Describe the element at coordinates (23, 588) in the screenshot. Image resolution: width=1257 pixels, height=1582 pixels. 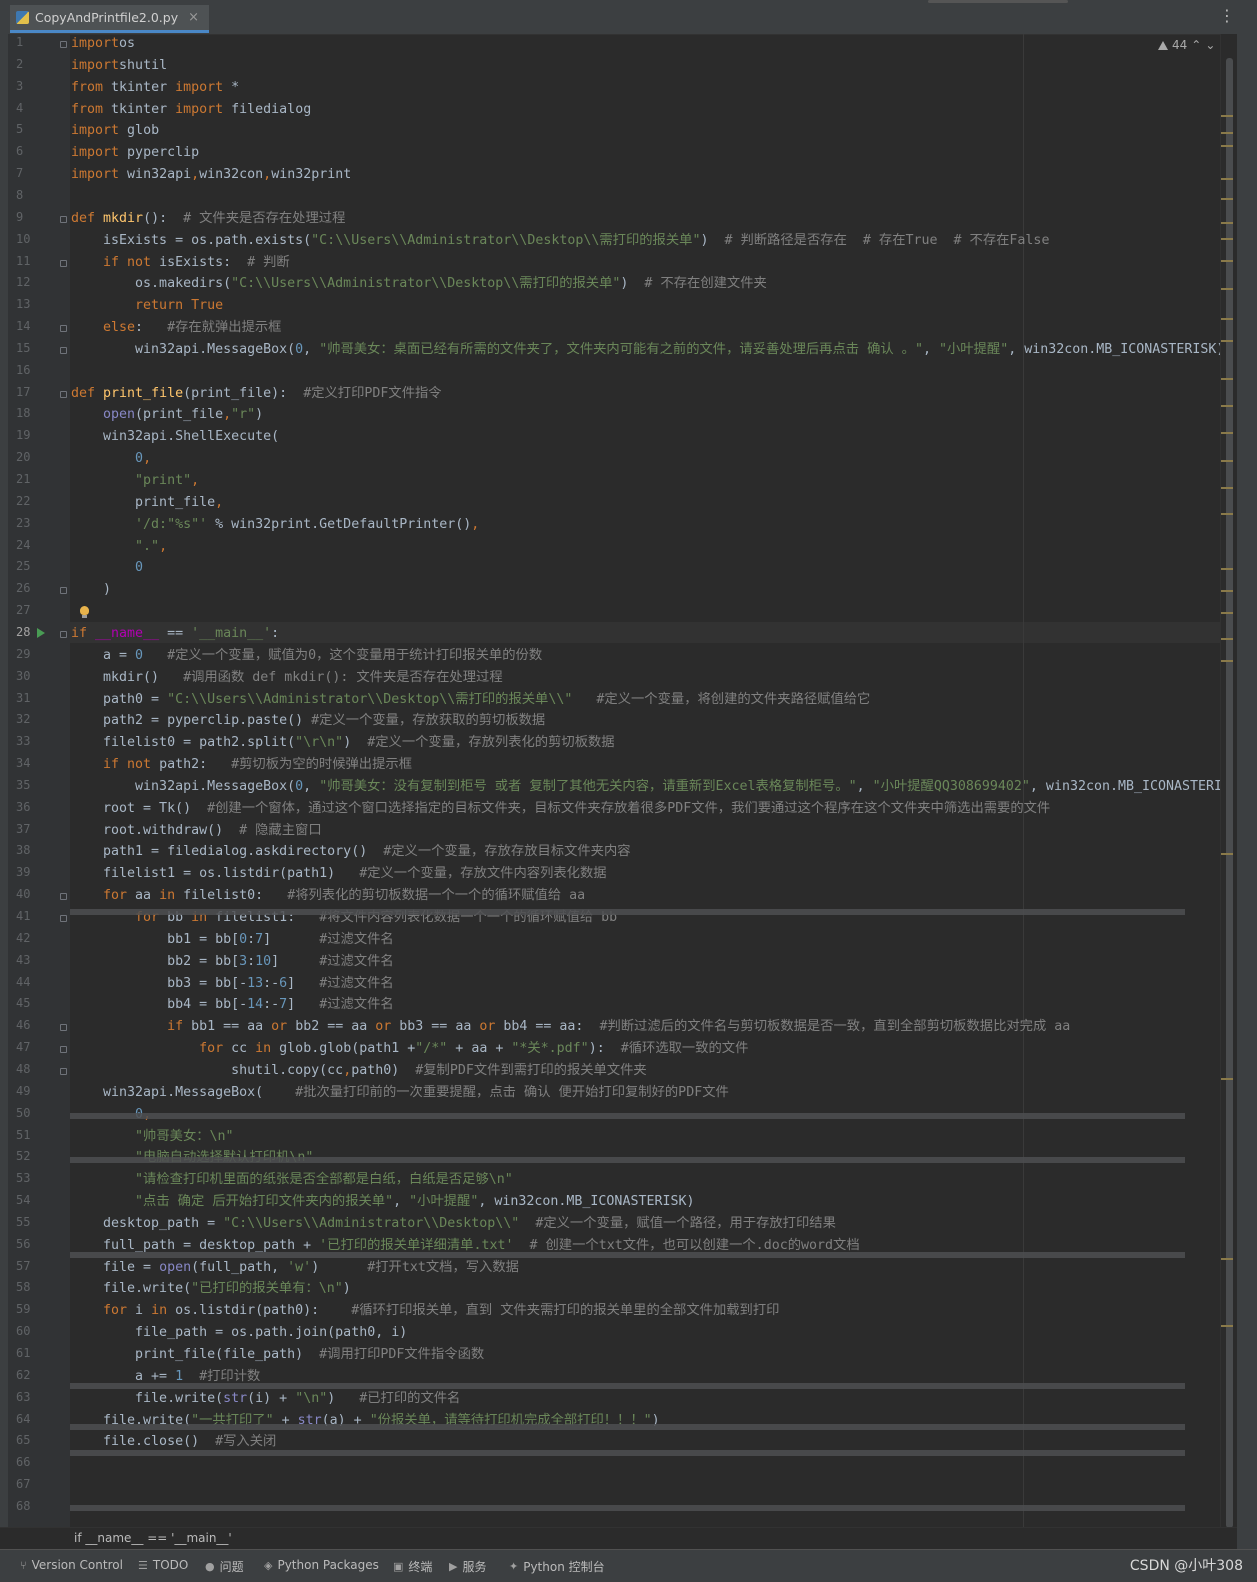
I see `line-number: 26` at that location.